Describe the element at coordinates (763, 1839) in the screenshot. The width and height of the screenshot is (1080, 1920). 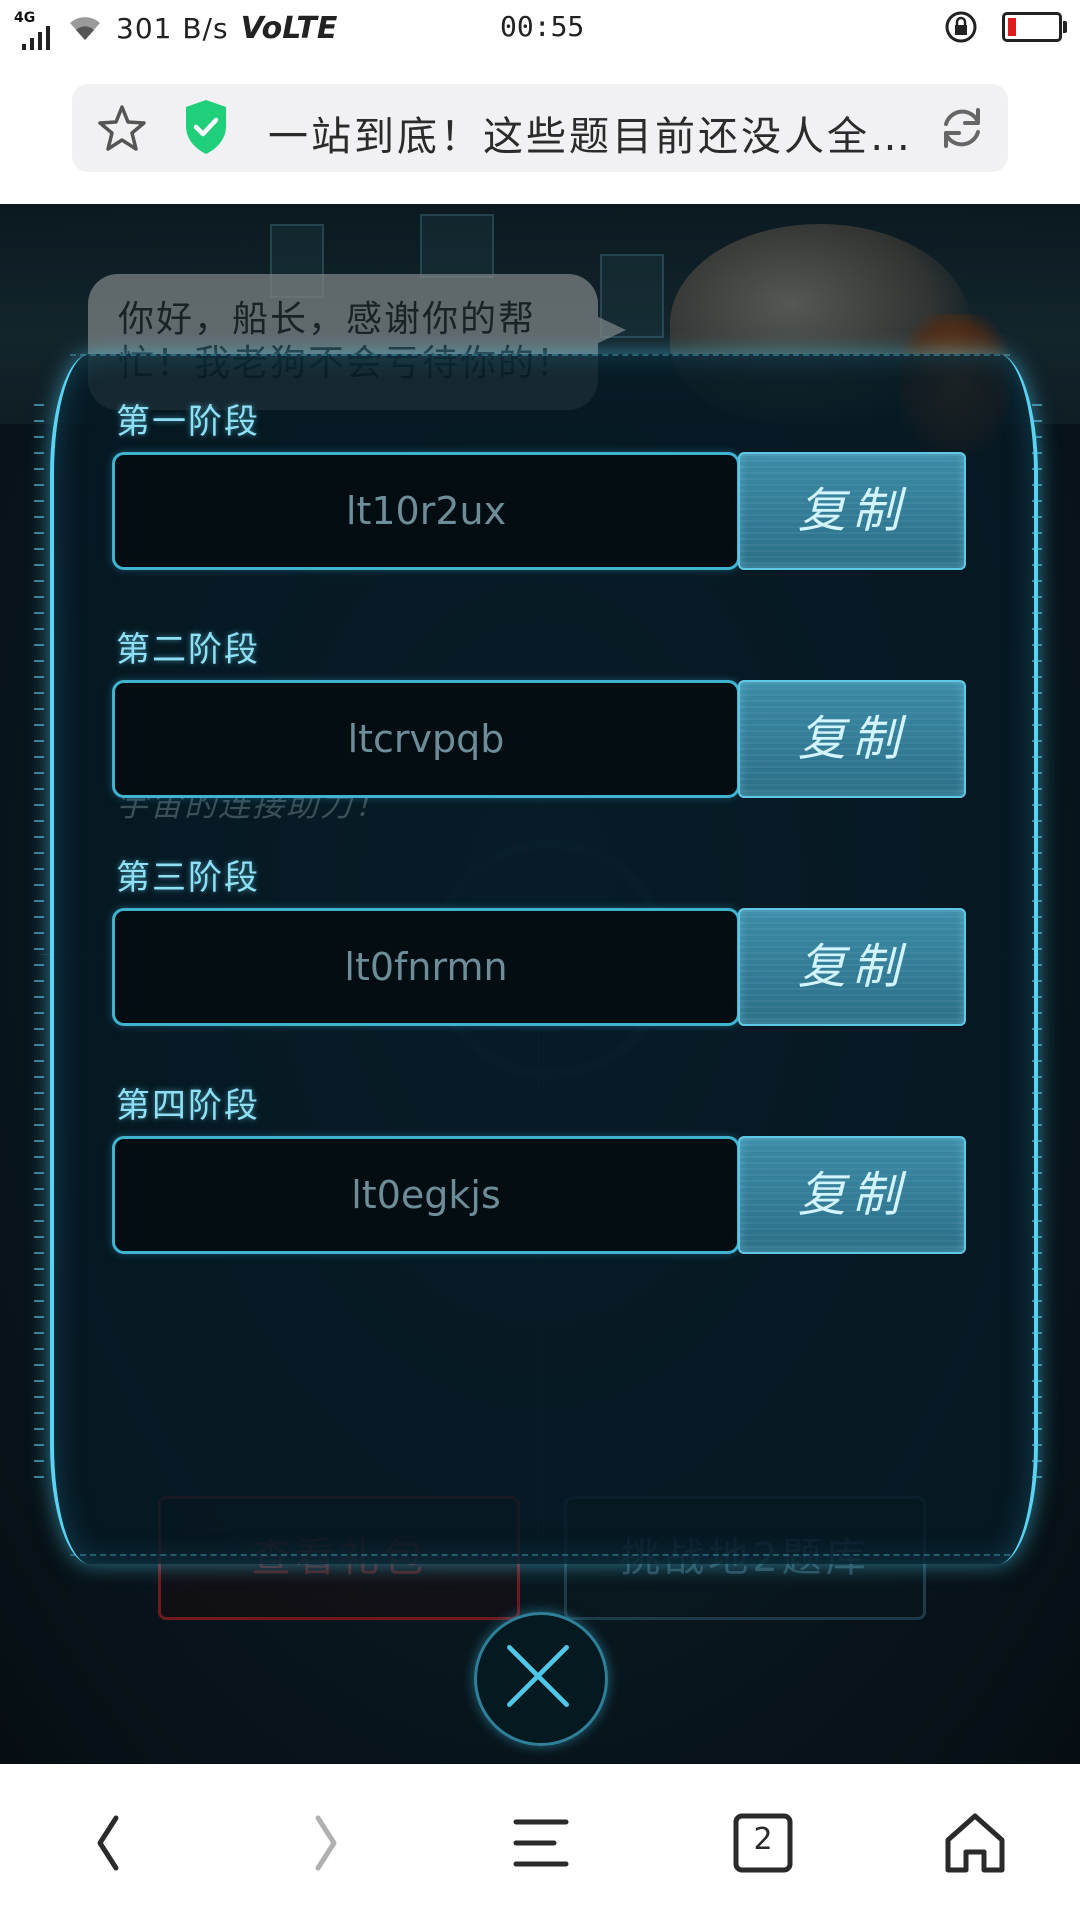
I see `tabs-count: 2` at that location.